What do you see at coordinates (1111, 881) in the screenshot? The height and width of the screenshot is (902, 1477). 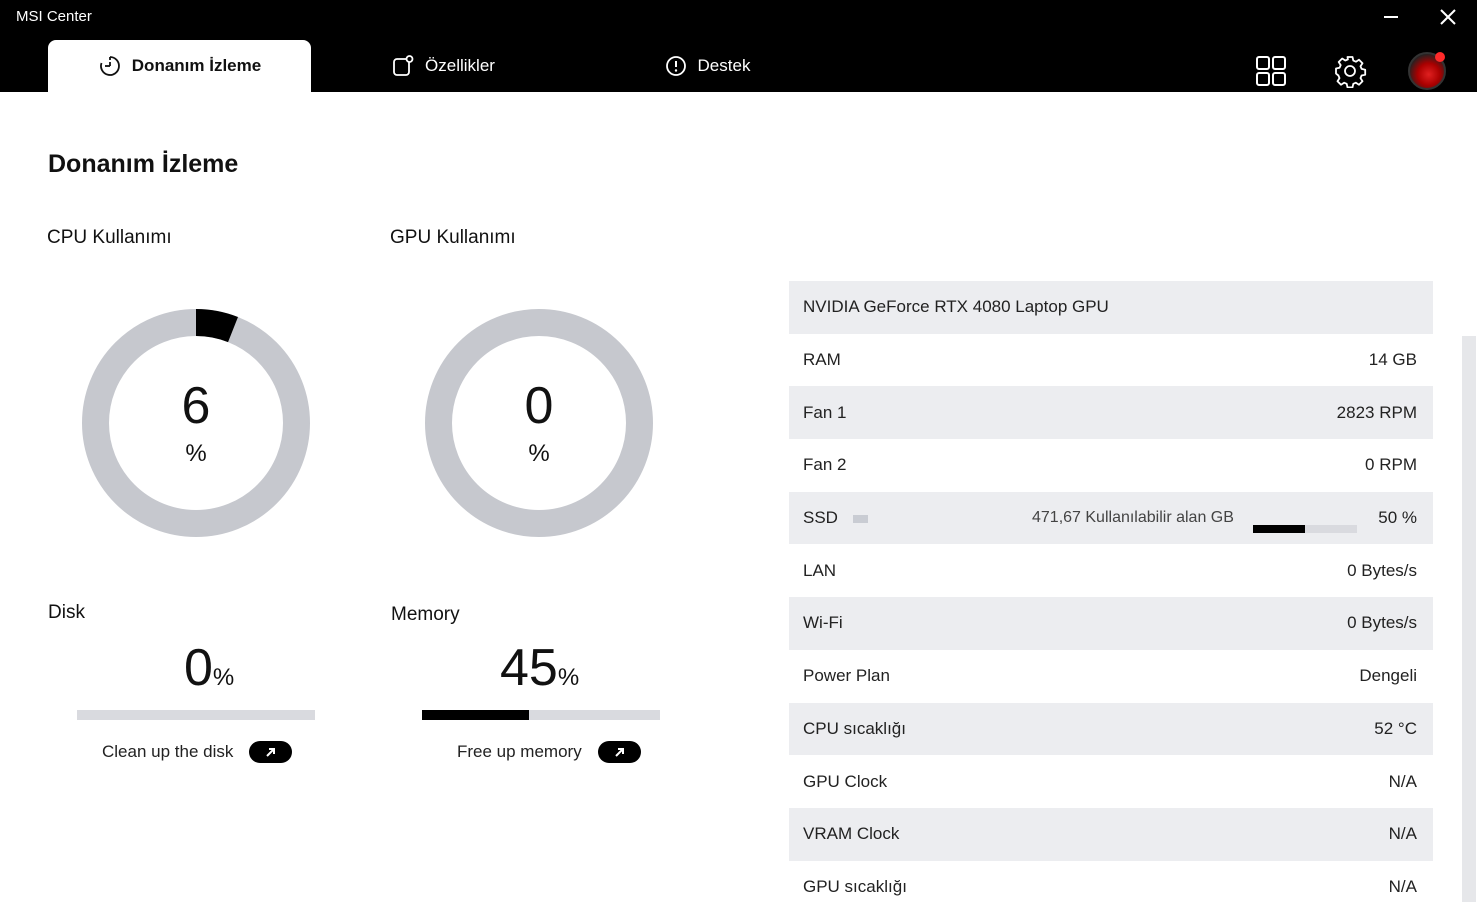 I see `list-item: GPU sıcaklığı N/A` at bounding box center [1111, 881].